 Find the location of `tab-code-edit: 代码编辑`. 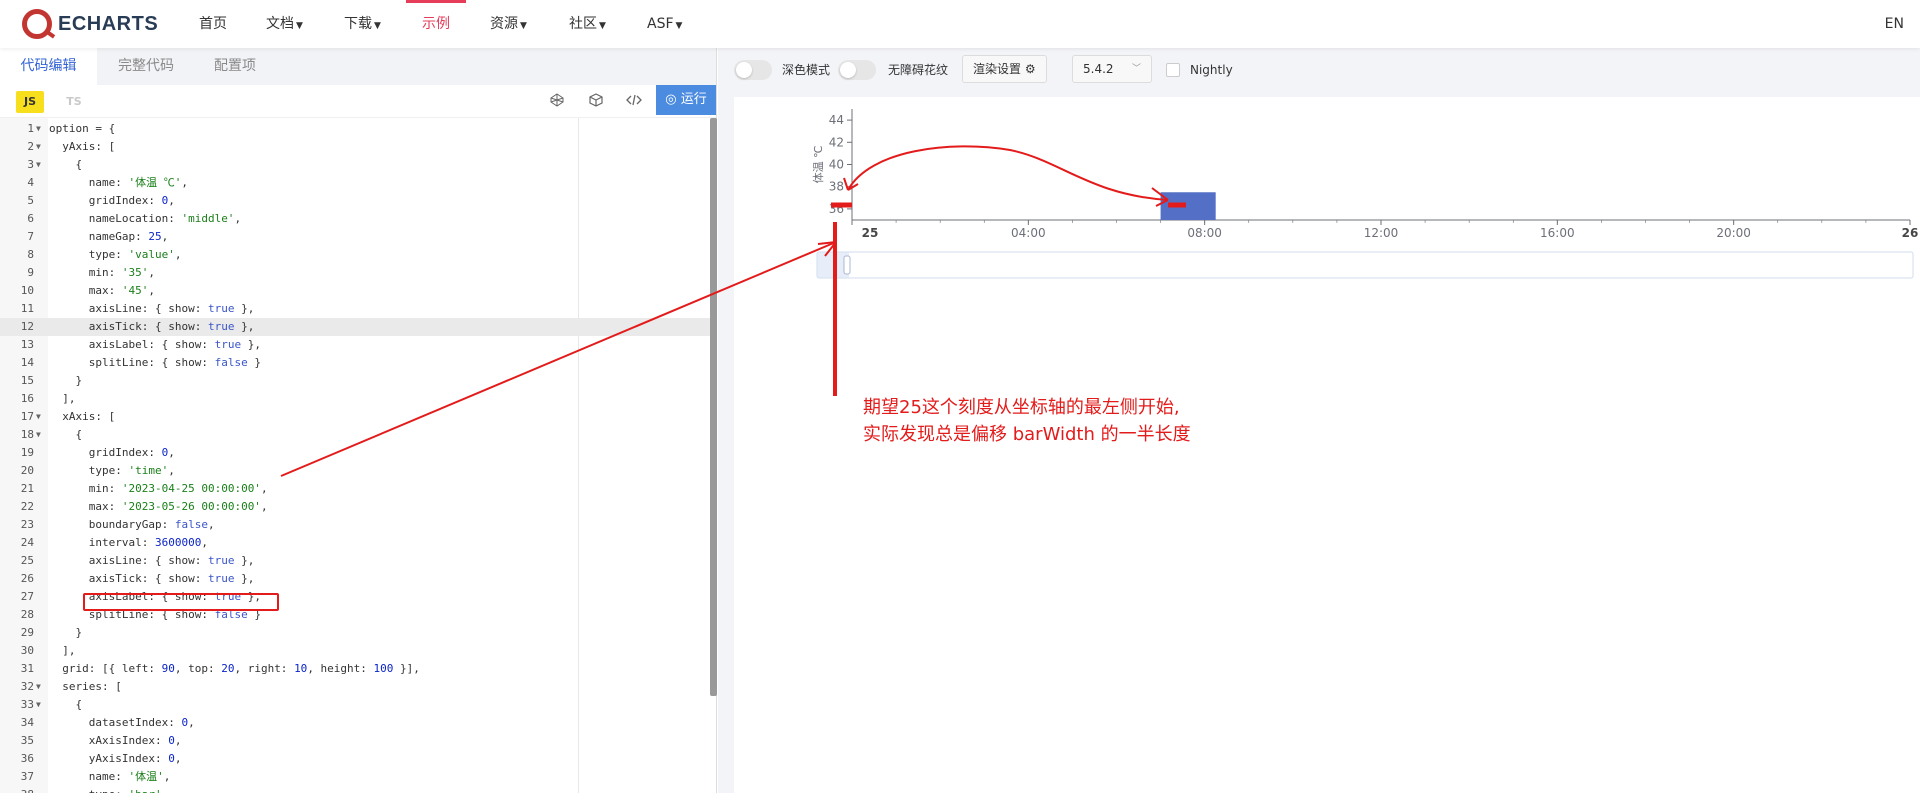

tab-code-edit: 代码编辑 is located at coordinates (48, 66).